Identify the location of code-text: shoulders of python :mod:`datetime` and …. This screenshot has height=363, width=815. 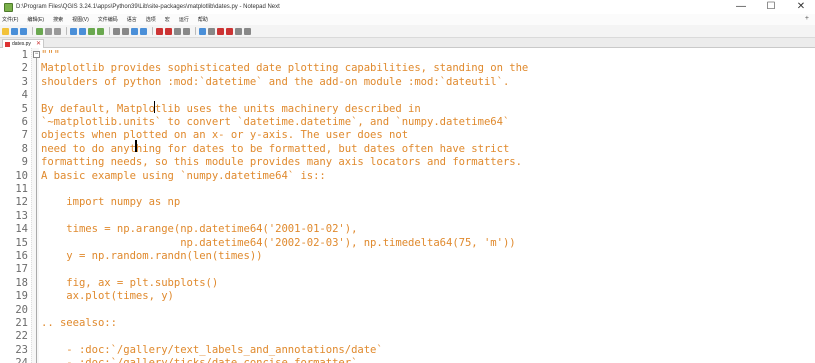
(275, 81).